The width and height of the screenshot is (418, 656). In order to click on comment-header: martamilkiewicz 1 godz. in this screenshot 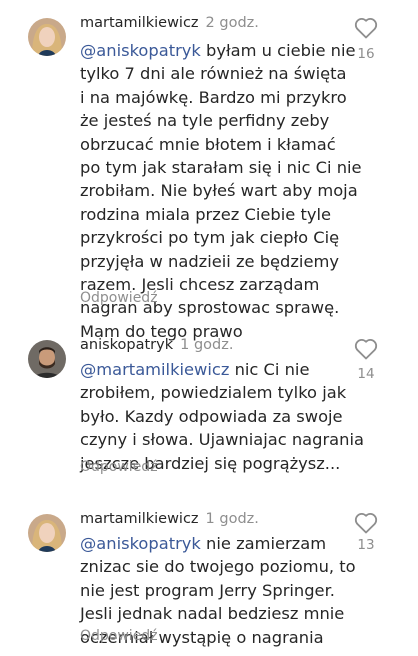, I will do `click(169, 520)`.